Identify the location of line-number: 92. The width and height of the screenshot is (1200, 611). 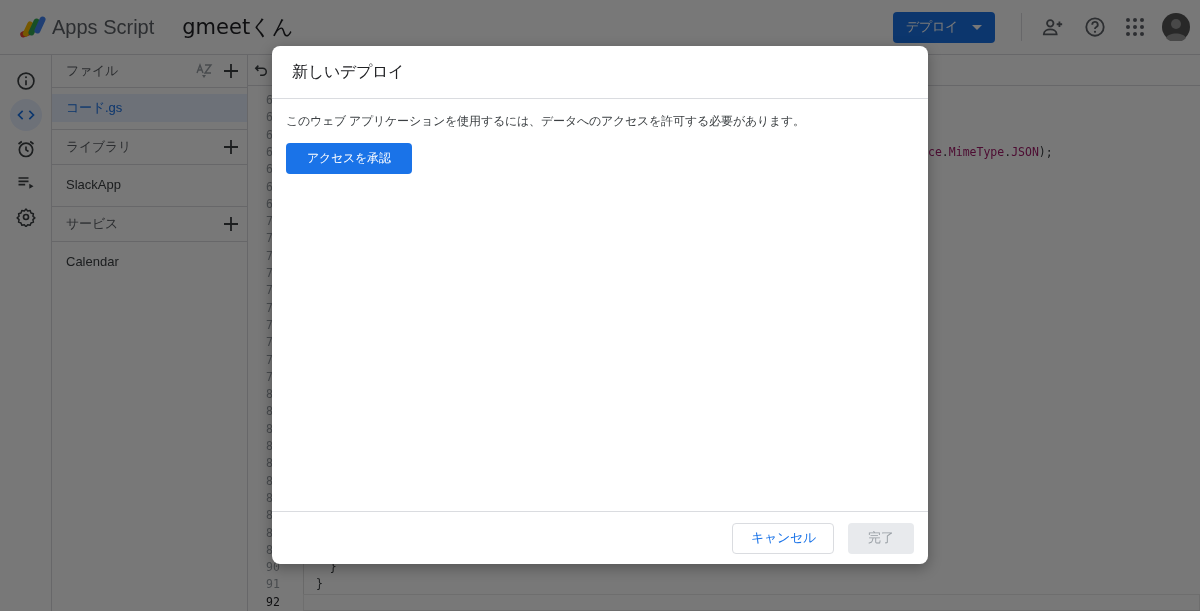
(273, 601).